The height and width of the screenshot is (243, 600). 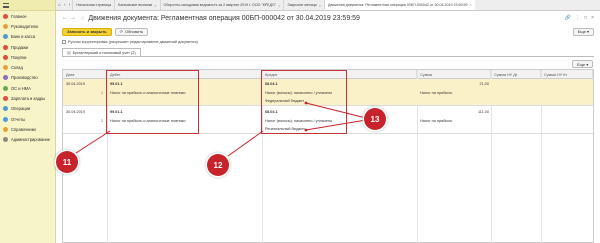 I want to click on sidebar-item: ОС и НМА, so click(x=27, y=88).